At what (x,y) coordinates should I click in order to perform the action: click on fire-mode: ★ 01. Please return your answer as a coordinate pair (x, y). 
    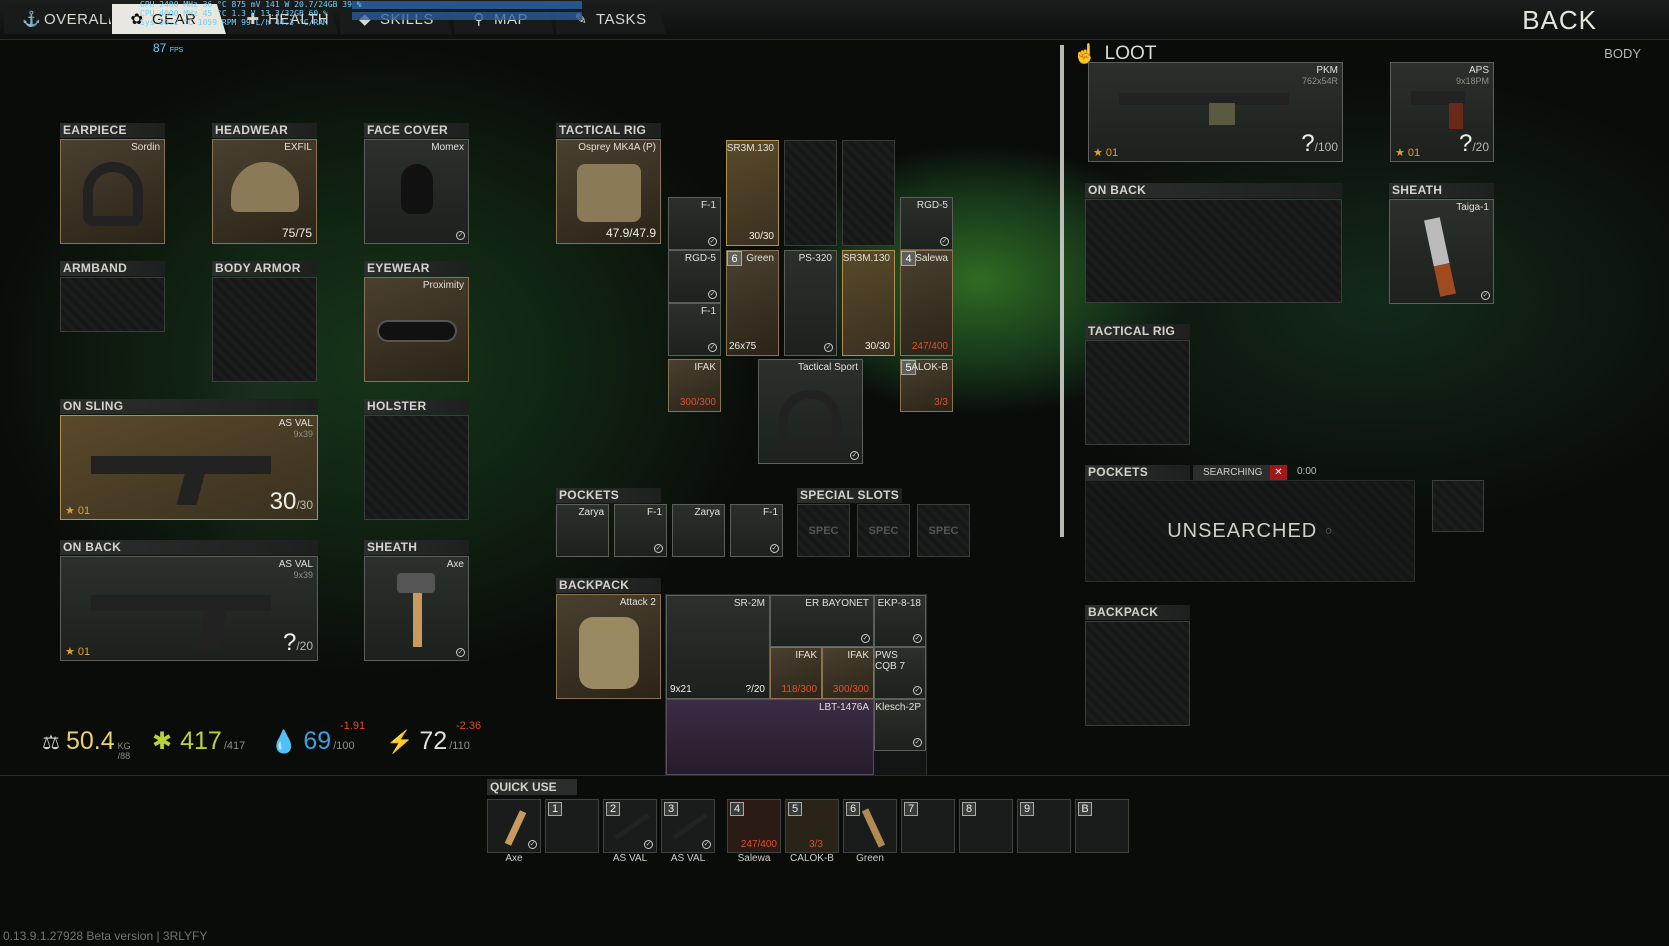
    Looking at the image, I should click on (78, 652).